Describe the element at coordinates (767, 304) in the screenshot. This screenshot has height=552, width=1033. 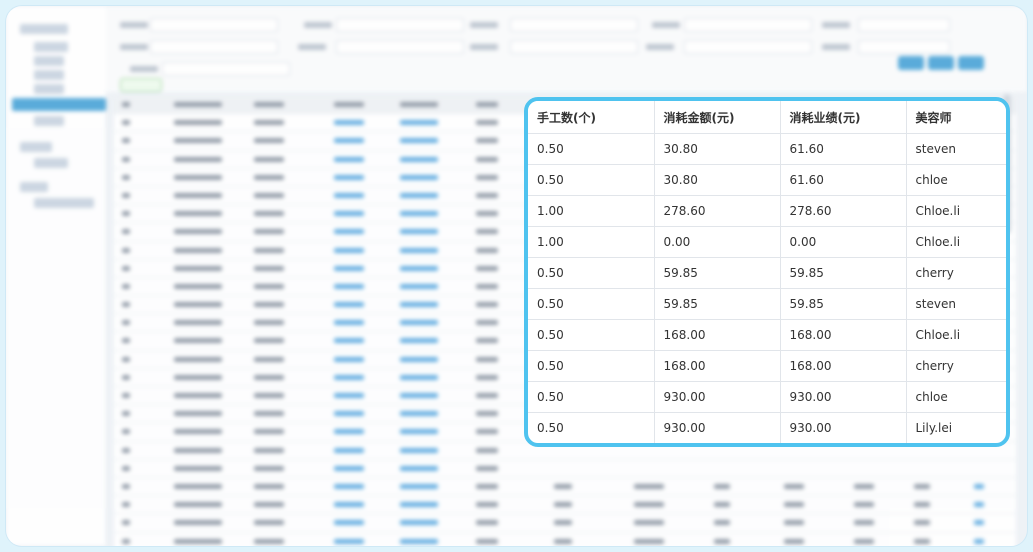
I see `table-row: 0.50 59.85 59.85 steven` at that location.